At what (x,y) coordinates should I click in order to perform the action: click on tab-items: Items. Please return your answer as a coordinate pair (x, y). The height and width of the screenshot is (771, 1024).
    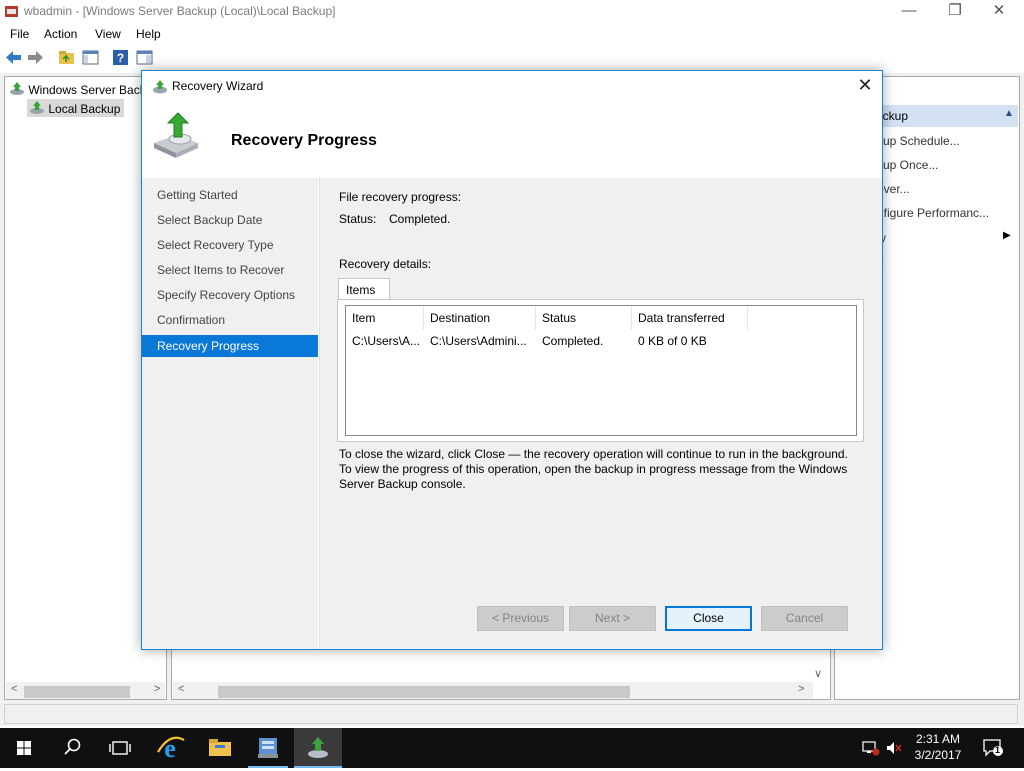
    Looking at the image, I should click on (364, 289).